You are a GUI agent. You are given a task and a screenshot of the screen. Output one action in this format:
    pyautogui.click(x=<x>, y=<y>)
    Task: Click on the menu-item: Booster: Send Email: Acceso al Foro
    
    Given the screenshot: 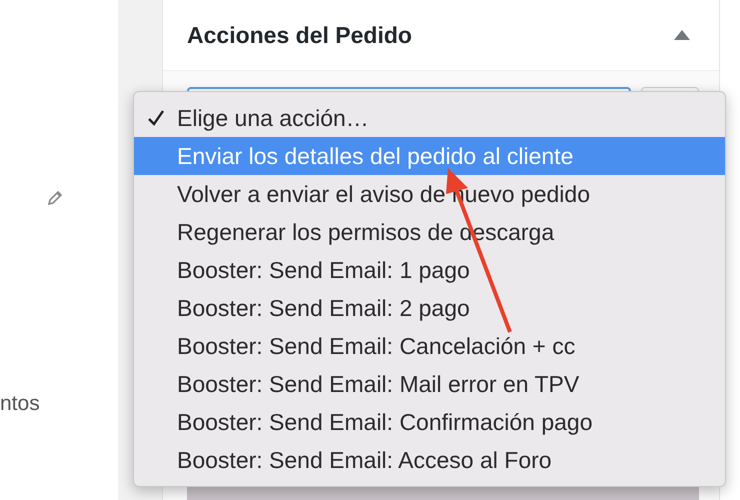 What is the action you would take?
    pyautogui.click(x=429, y=460)
    